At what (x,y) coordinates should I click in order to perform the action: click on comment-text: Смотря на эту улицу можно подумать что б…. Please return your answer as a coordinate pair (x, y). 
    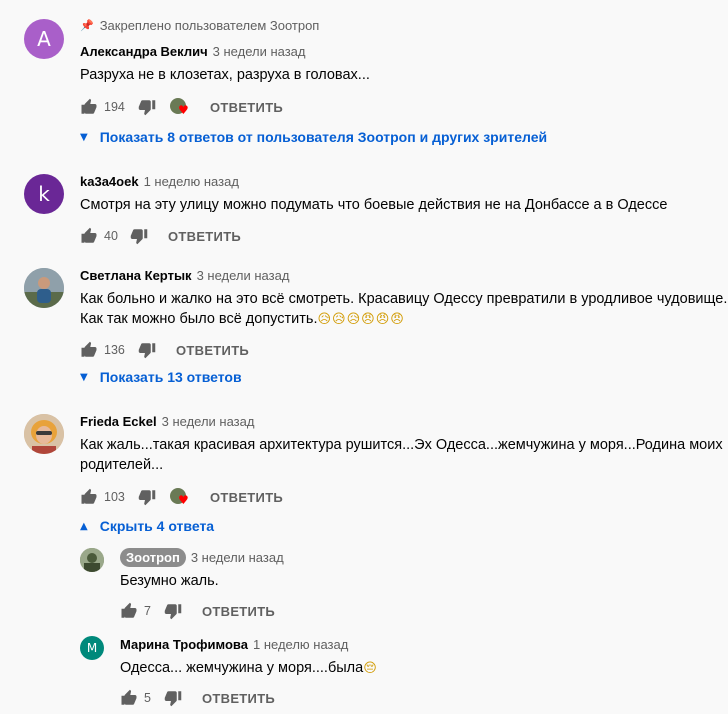
    Looking at the image, I should click on (373, 205).